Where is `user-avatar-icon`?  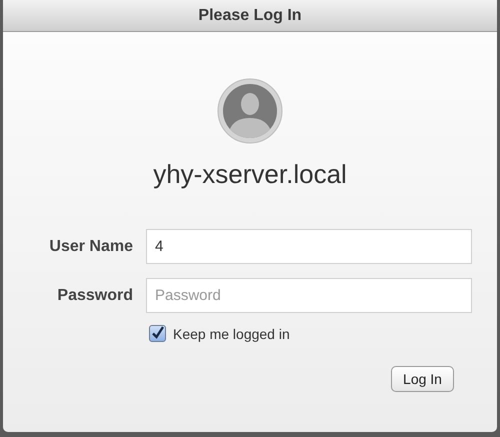 user-avatar-icon is located at coordinates (250, 111).